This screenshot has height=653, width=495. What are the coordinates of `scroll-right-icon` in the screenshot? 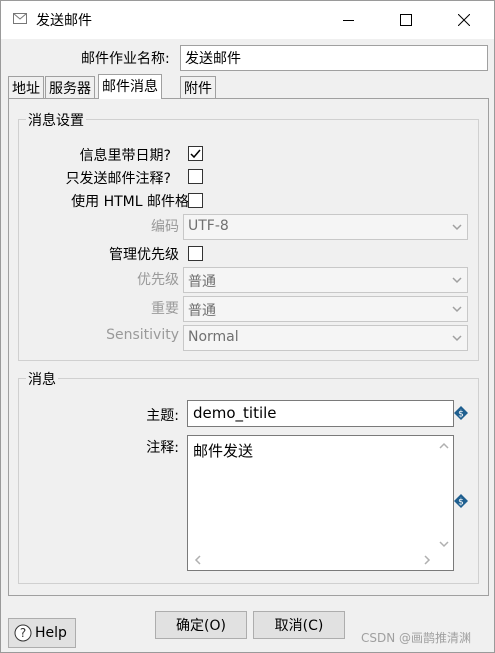 It's located at (427, 560).